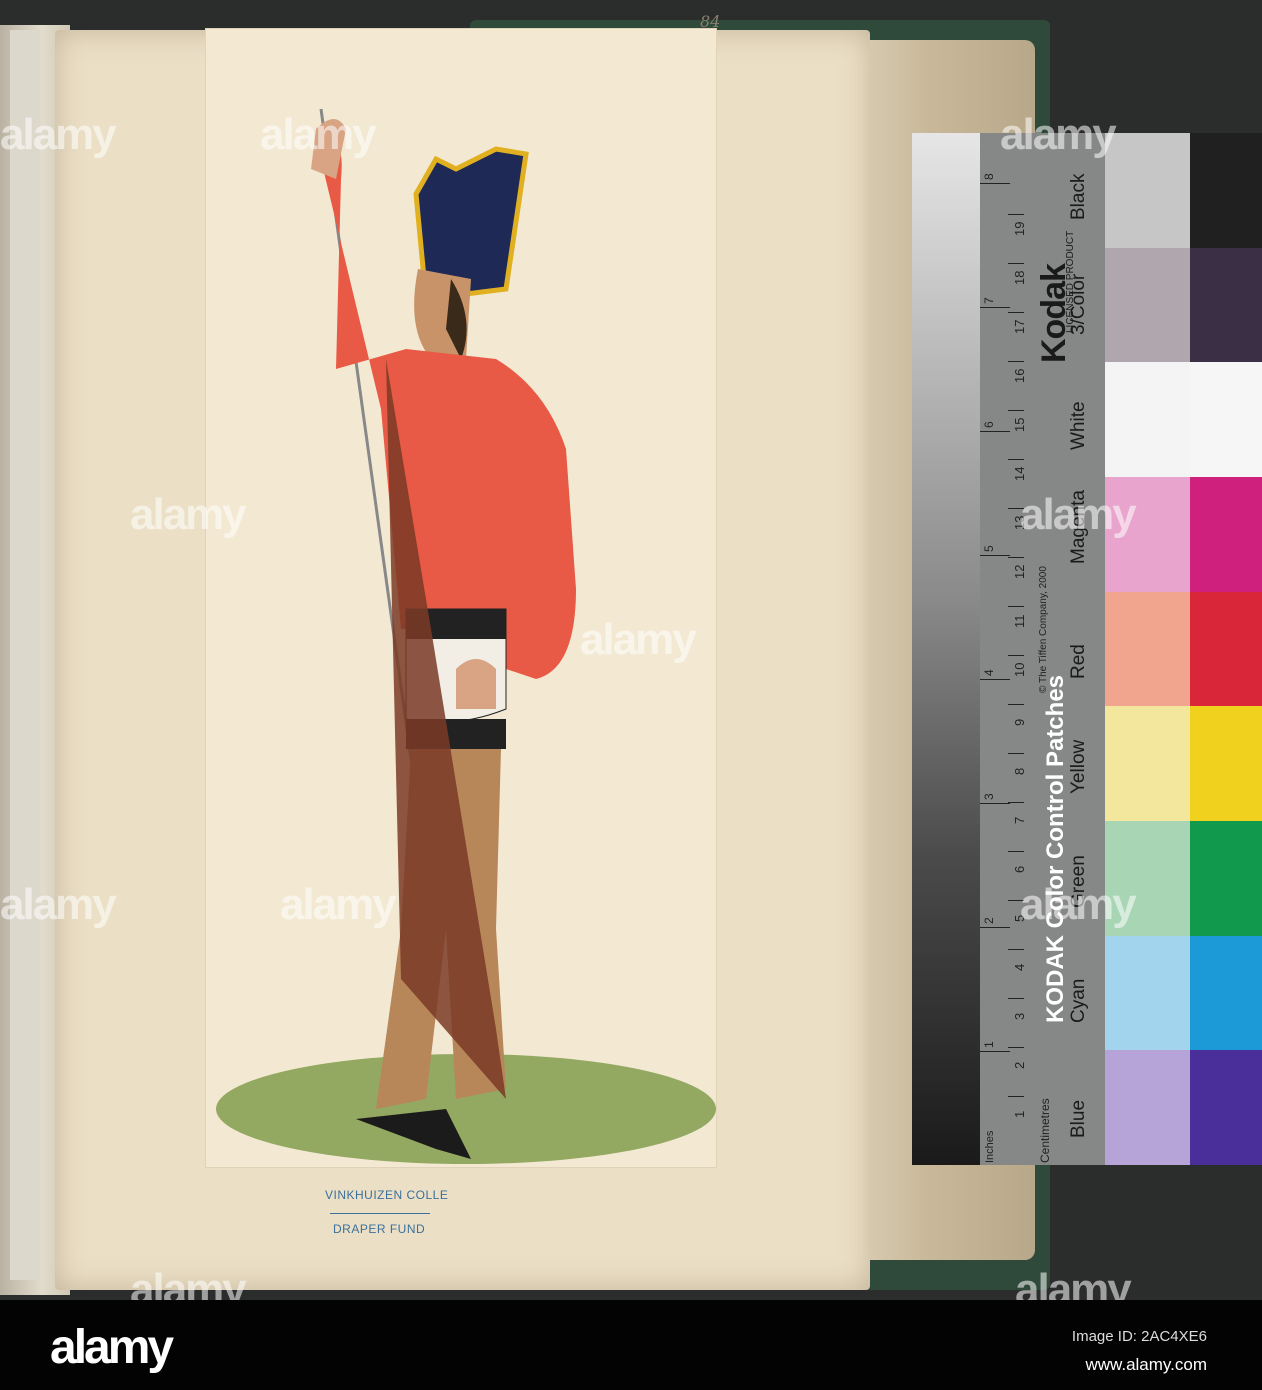 The image size is (1262, 1390). Describe the element at coordinates (1019, 424) in the screenshot. I see `cm-tick-label: 15` at that location.